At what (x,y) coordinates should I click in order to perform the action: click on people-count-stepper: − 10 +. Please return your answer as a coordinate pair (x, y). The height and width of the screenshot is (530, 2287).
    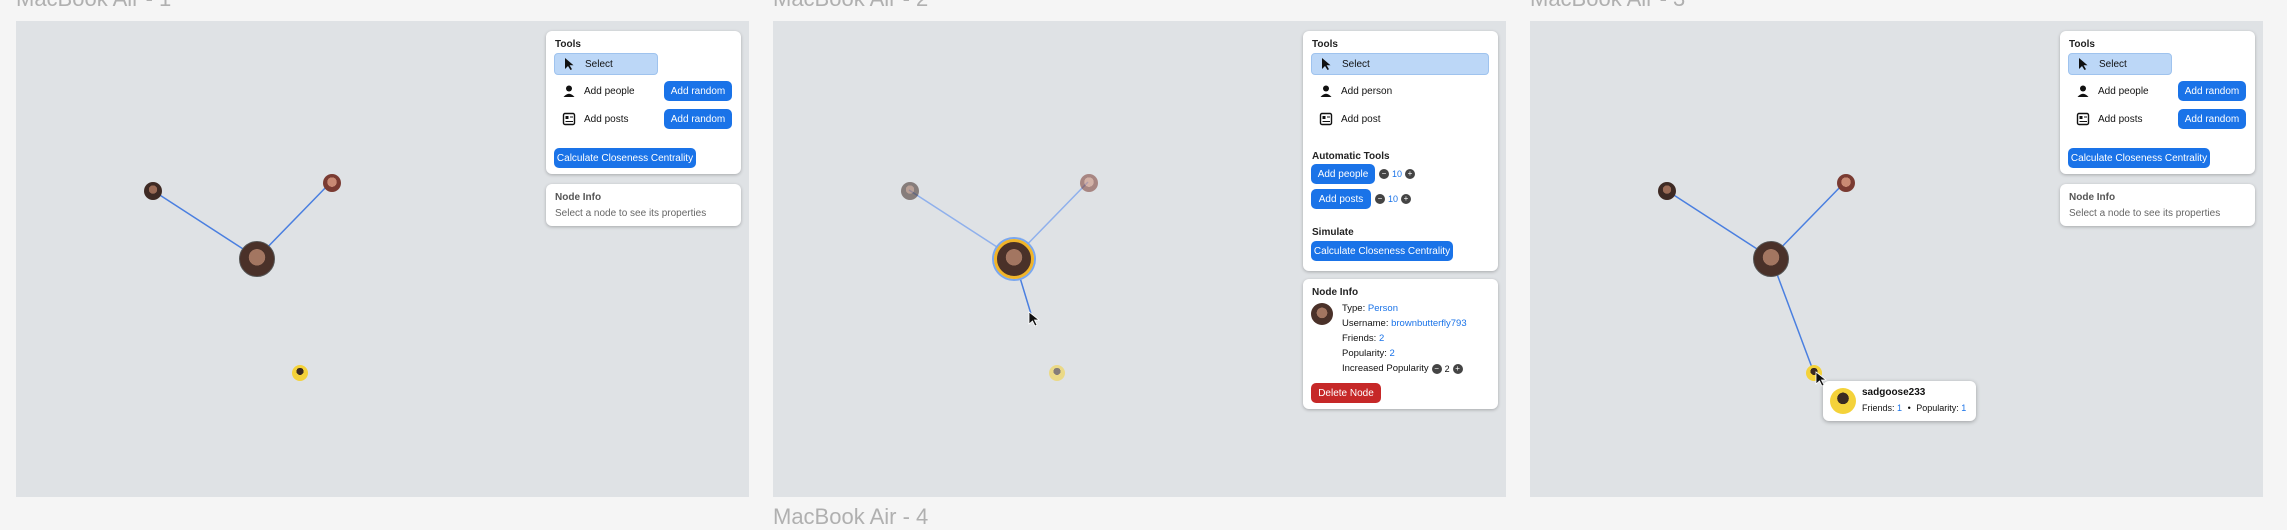
    Looking at the image, I should click on (1397, 174).